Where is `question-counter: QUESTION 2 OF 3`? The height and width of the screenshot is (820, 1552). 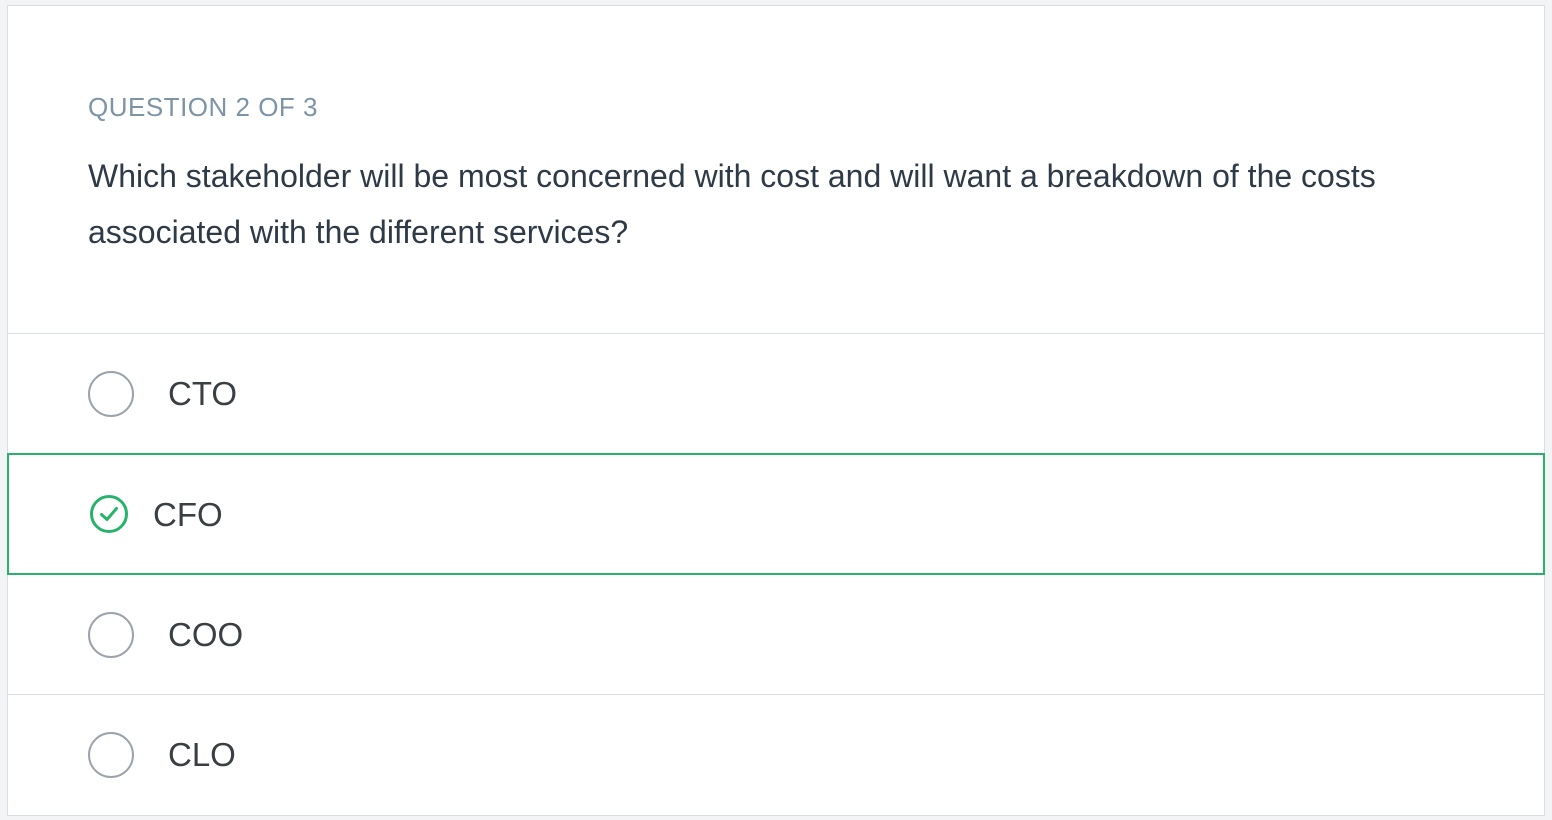 question-counter: QUESTION 2 OF 3 is located at coordinates (203, 107).